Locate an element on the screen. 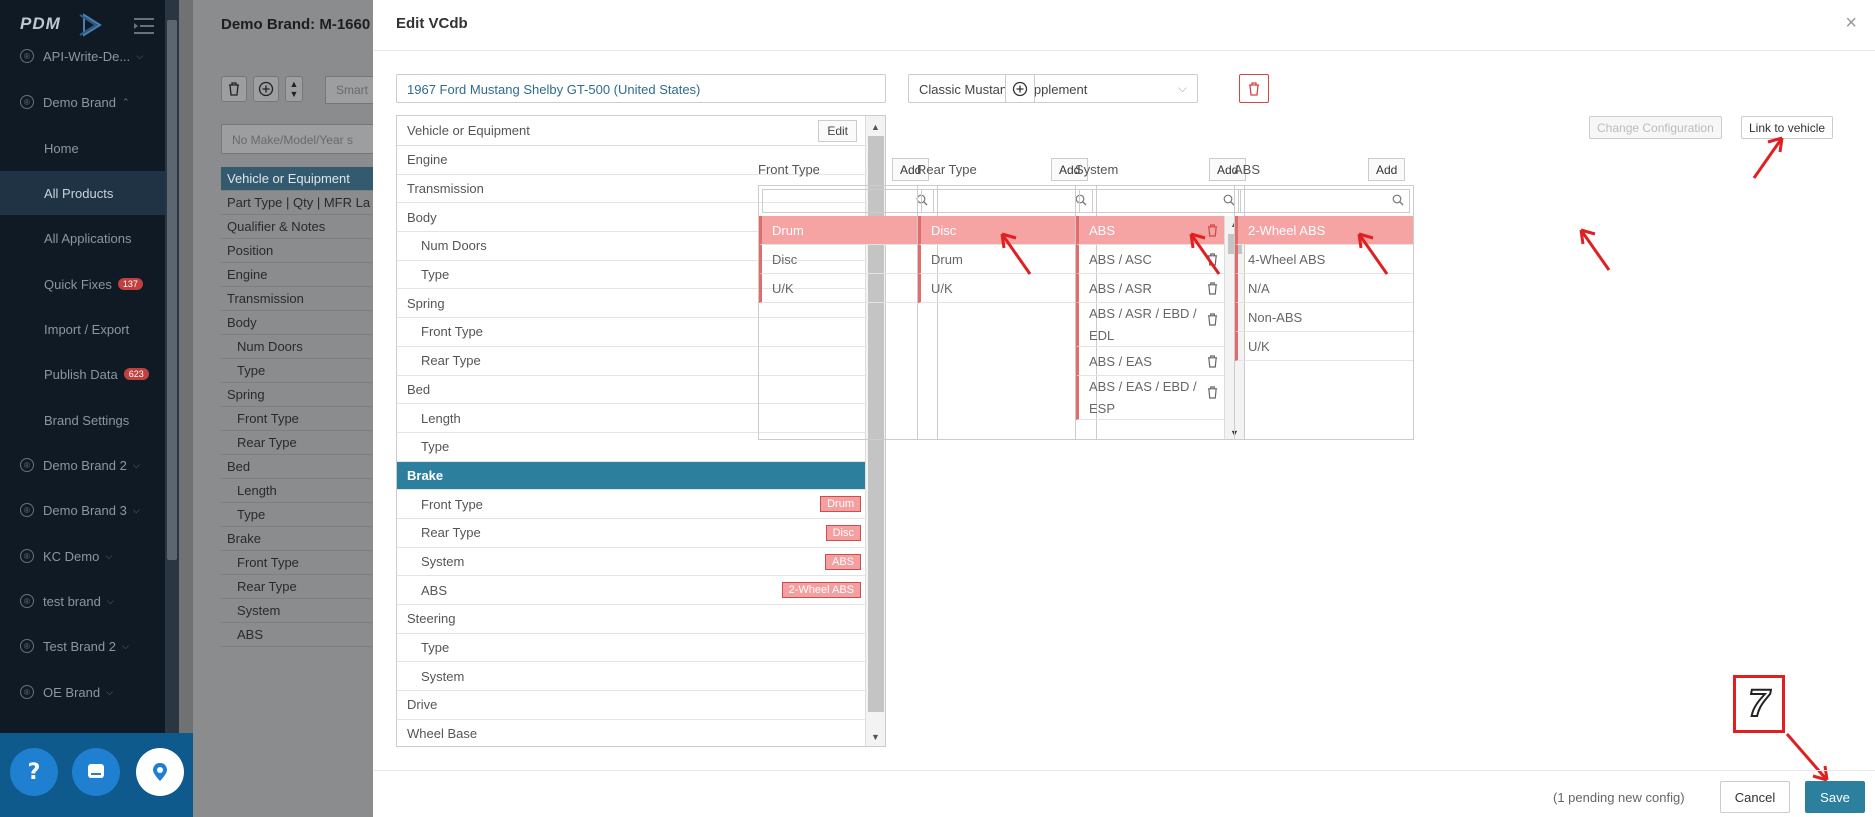 The width and height of the screenshot is (1875, 817). count-badge: 137 is located at coordinates (130, 284).